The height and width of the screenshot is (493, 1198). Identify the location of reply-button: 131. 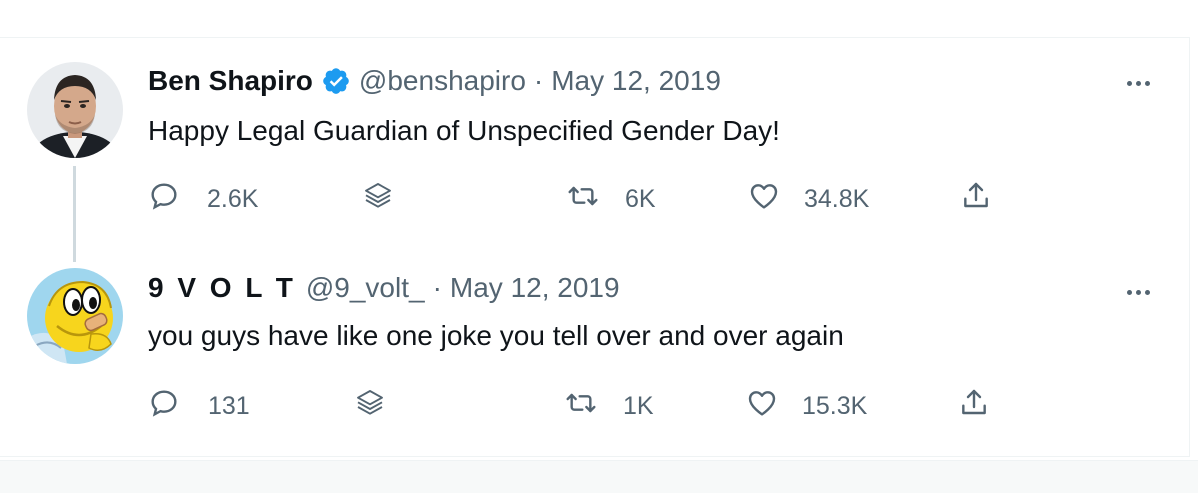
(199, 406).